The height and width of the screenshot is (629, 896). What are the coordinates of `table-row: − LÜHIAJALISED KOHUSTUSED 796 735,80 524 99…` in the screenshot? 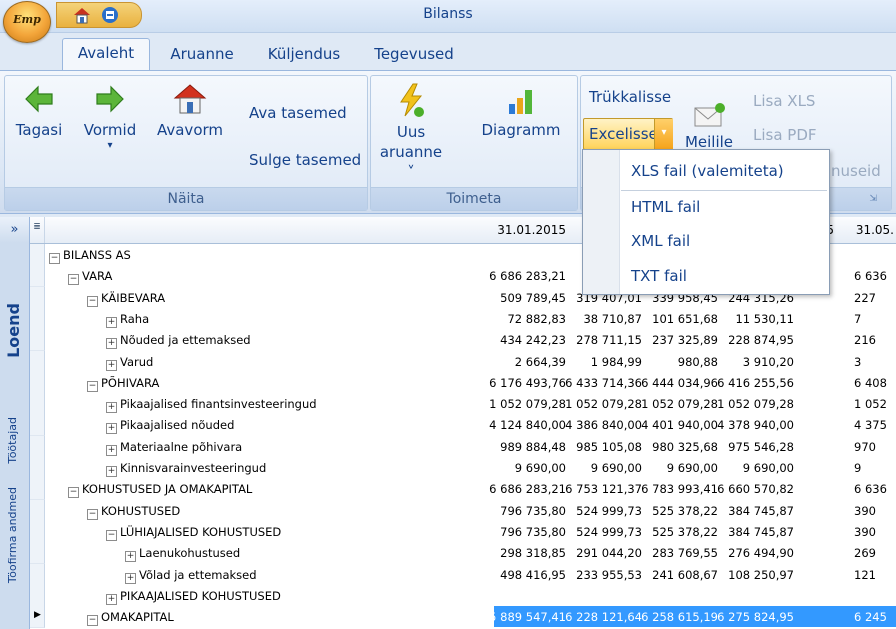 It's located at (463, 531).